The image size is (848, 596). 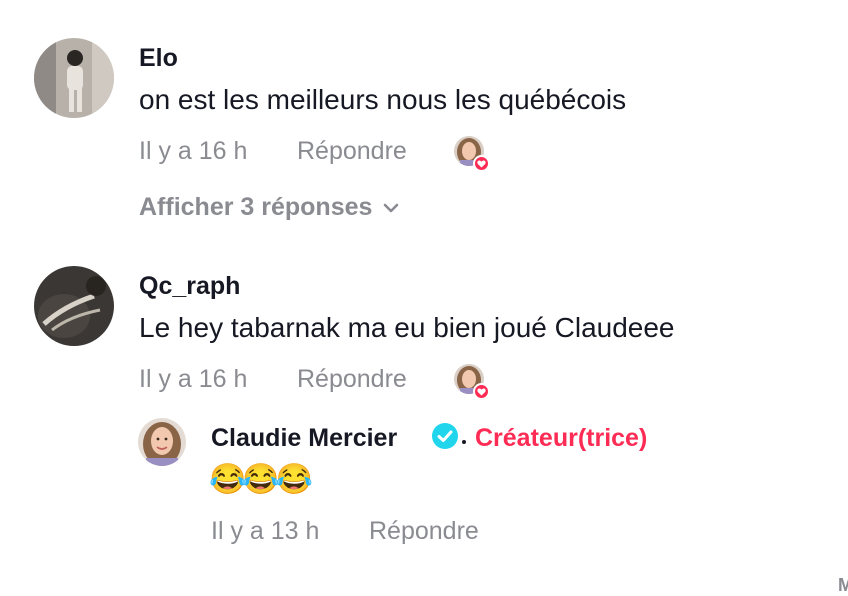 What do you see at coordinates (265, 531) in the screenshot?
I see `reply-timestamp: Il y a 13 h` at bounding box center [265, 531].